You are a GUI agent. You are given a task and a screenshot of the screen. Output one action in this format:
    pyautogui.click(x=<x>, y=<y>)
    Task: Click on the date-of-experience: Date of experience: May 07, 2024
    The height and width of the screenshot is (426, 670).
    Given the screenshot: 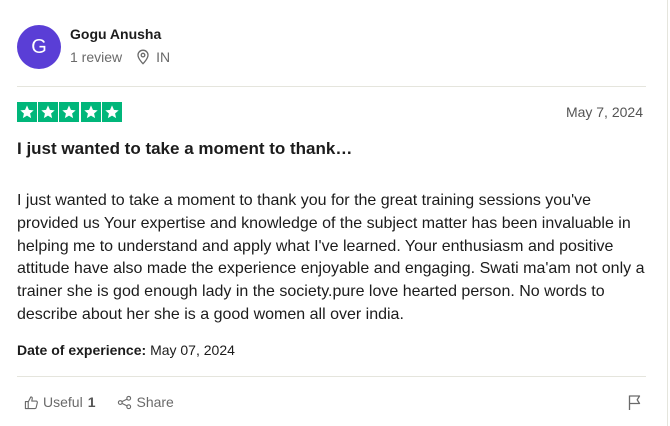 What is the action you would take?
    pyautogui.click(x=126, y=350)
    